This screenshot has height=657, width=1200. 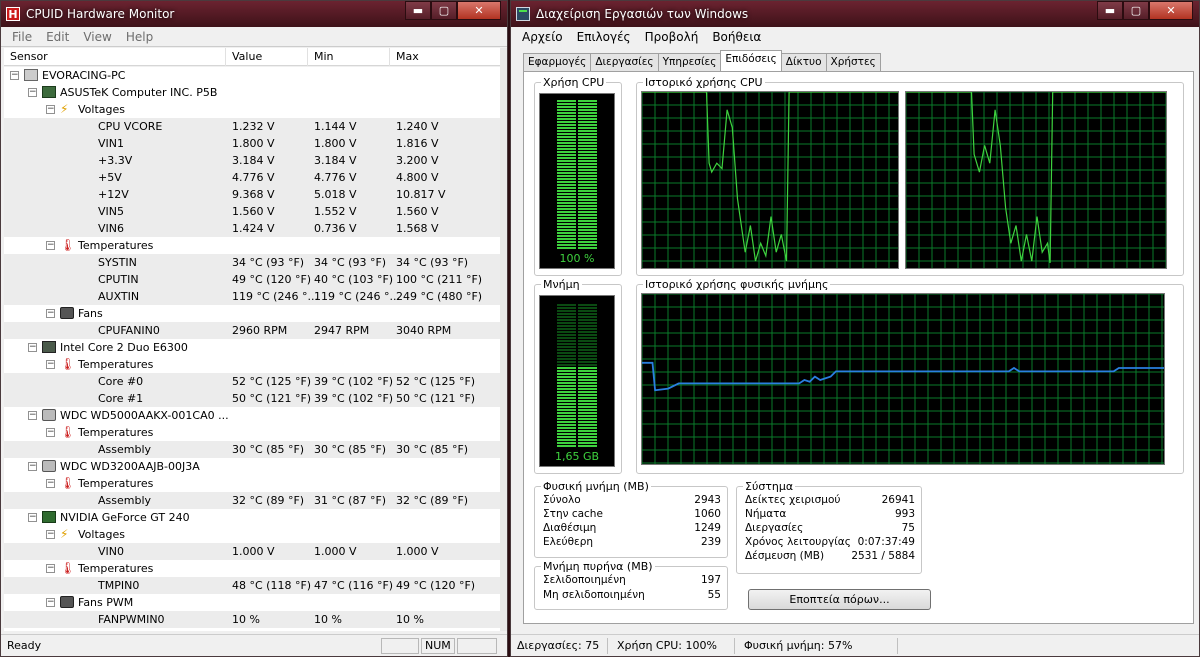 I want to click on sensor-group-row: − Intel Core 2 Duo E6300, so click(x=252, y=347).